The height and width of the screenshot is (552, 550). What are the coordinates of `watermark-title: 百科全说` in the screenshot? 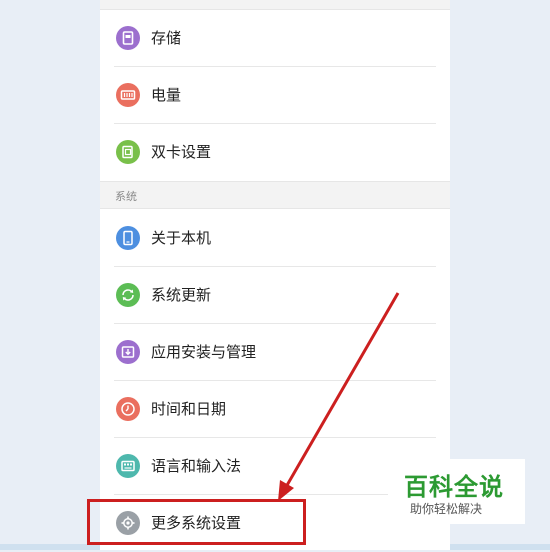 It's located at (454, 487).